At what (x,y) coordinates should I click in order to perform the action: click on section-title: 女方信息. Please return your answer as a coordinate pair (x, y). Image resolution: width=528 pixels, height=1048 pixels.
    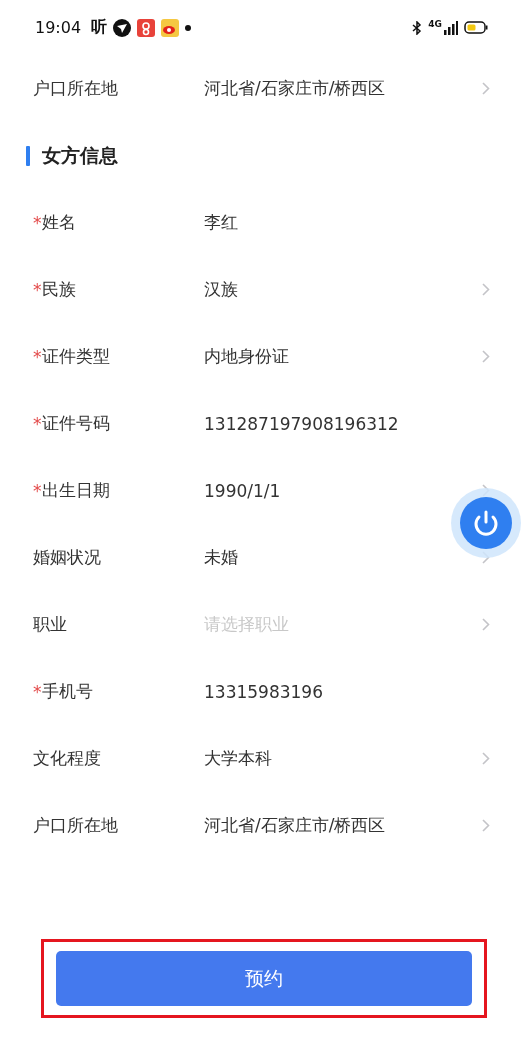
    Looking at the image, I should click on (80, 155).